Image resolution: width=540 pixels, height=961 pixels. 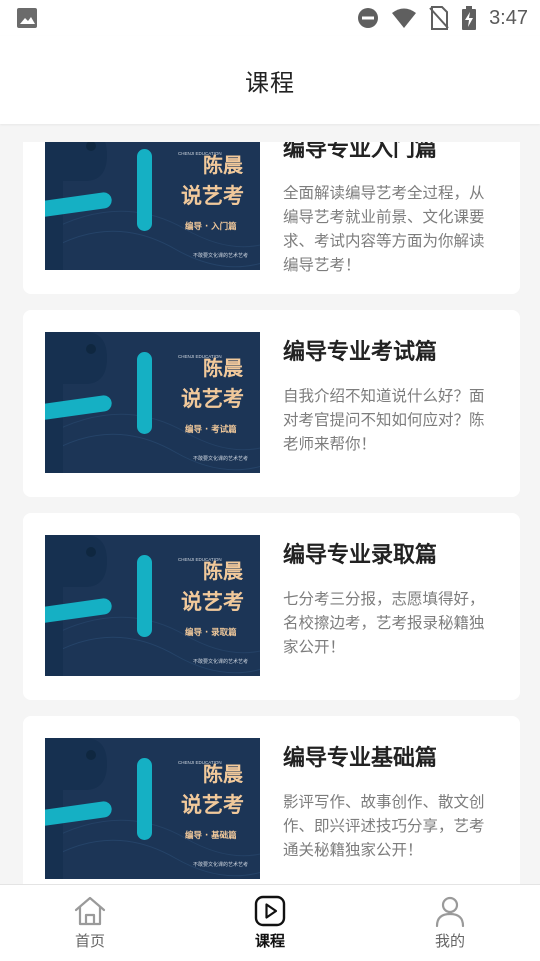 What do you see at coordinates (270, 911) in the screenshot?
I see `play-square-icon` at bounding box center [270, 911].